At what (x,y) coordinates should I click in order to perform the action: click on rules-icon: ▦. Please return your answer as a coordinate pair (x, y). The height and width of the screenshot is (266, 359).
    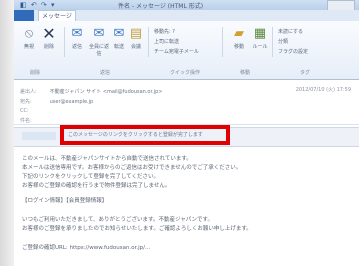
    Looking at the image, I should click on (260, 33).